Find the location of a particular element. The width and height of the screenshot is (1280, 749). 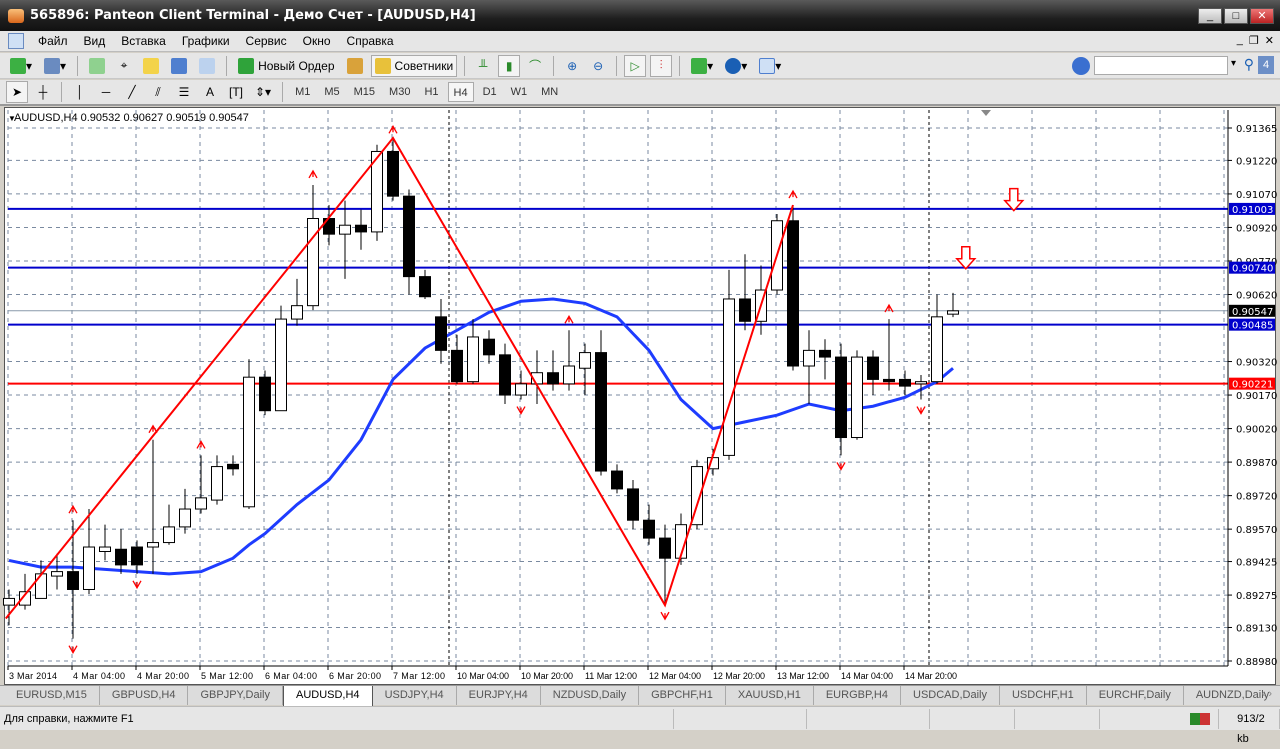

horizontal-line-icon: ─ is located at coordinates (106, 92).